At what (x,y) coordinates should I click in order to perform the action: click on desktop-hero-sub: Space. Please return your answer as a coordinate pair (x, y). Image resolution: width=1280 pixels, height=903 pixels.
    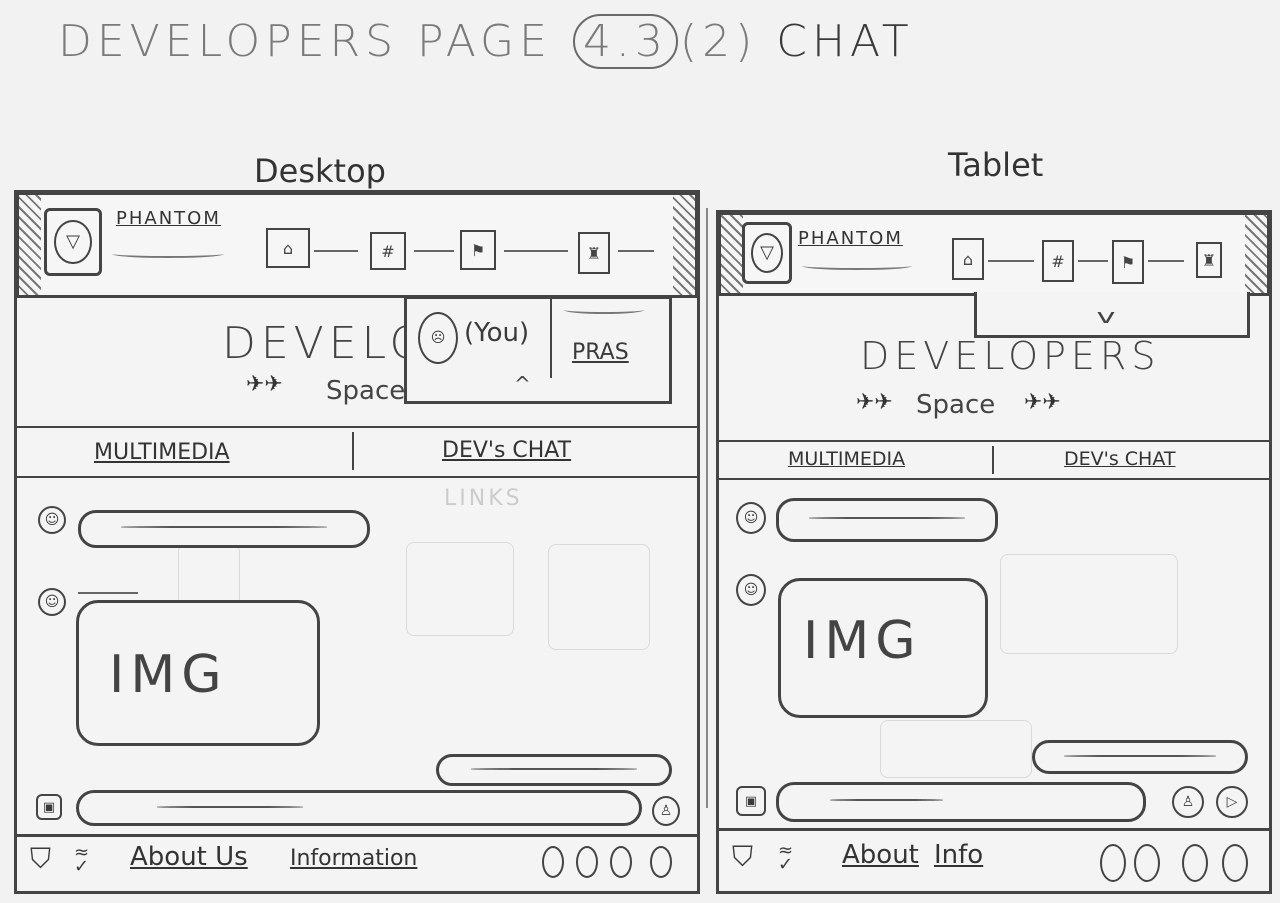
    Looking at the image, I should click on (366, 391).